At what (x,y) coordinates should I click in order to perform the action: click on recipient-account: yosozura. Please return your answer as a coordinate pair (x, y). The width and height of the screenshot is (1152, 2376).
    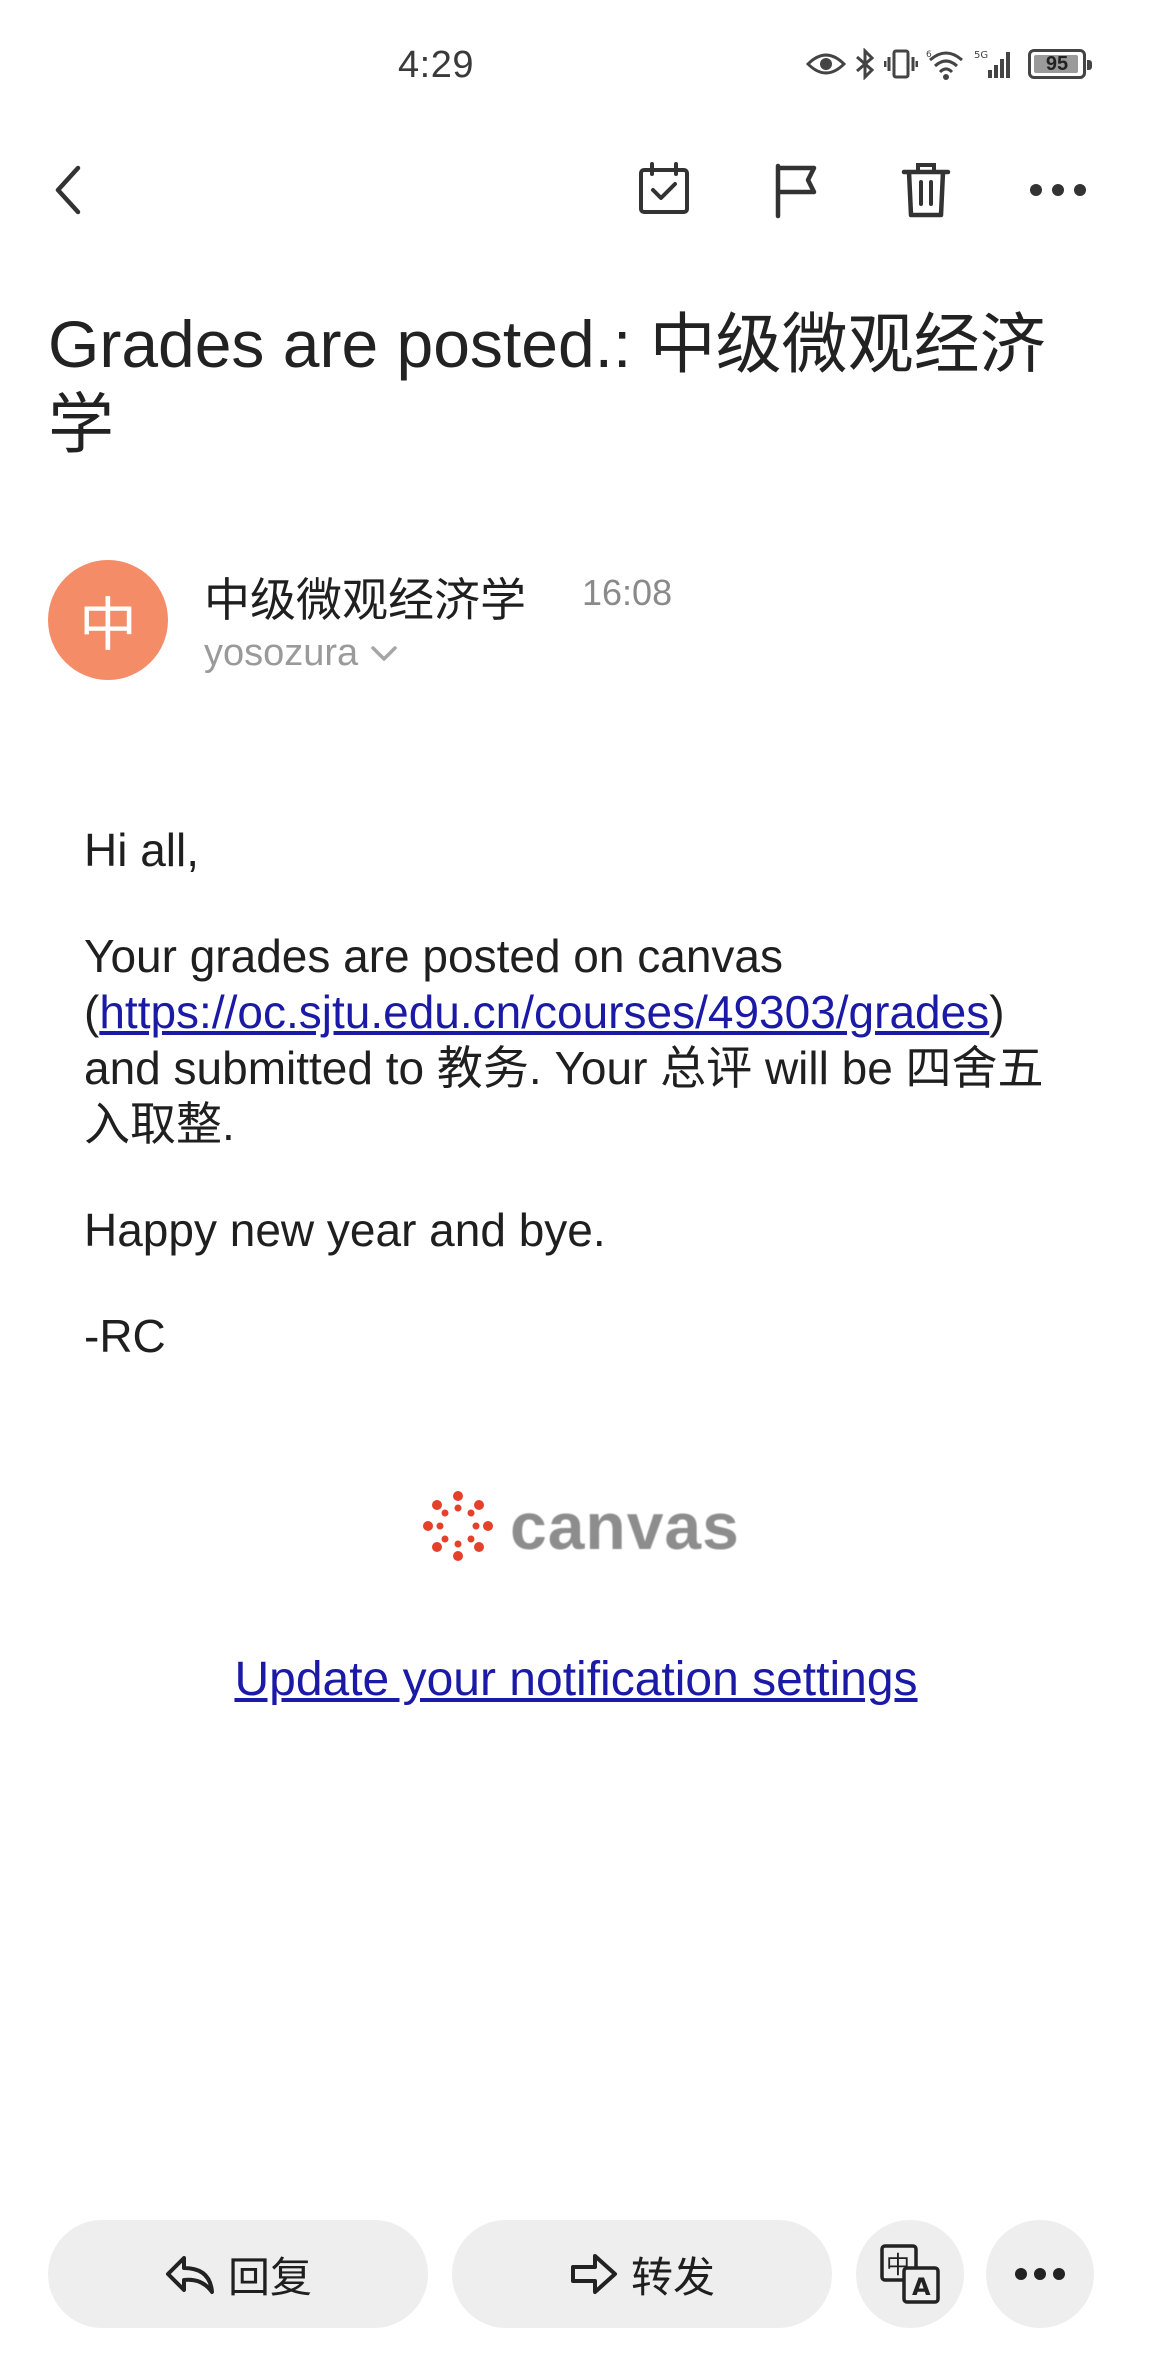
    Looking at the image, I should click on (281, 653).